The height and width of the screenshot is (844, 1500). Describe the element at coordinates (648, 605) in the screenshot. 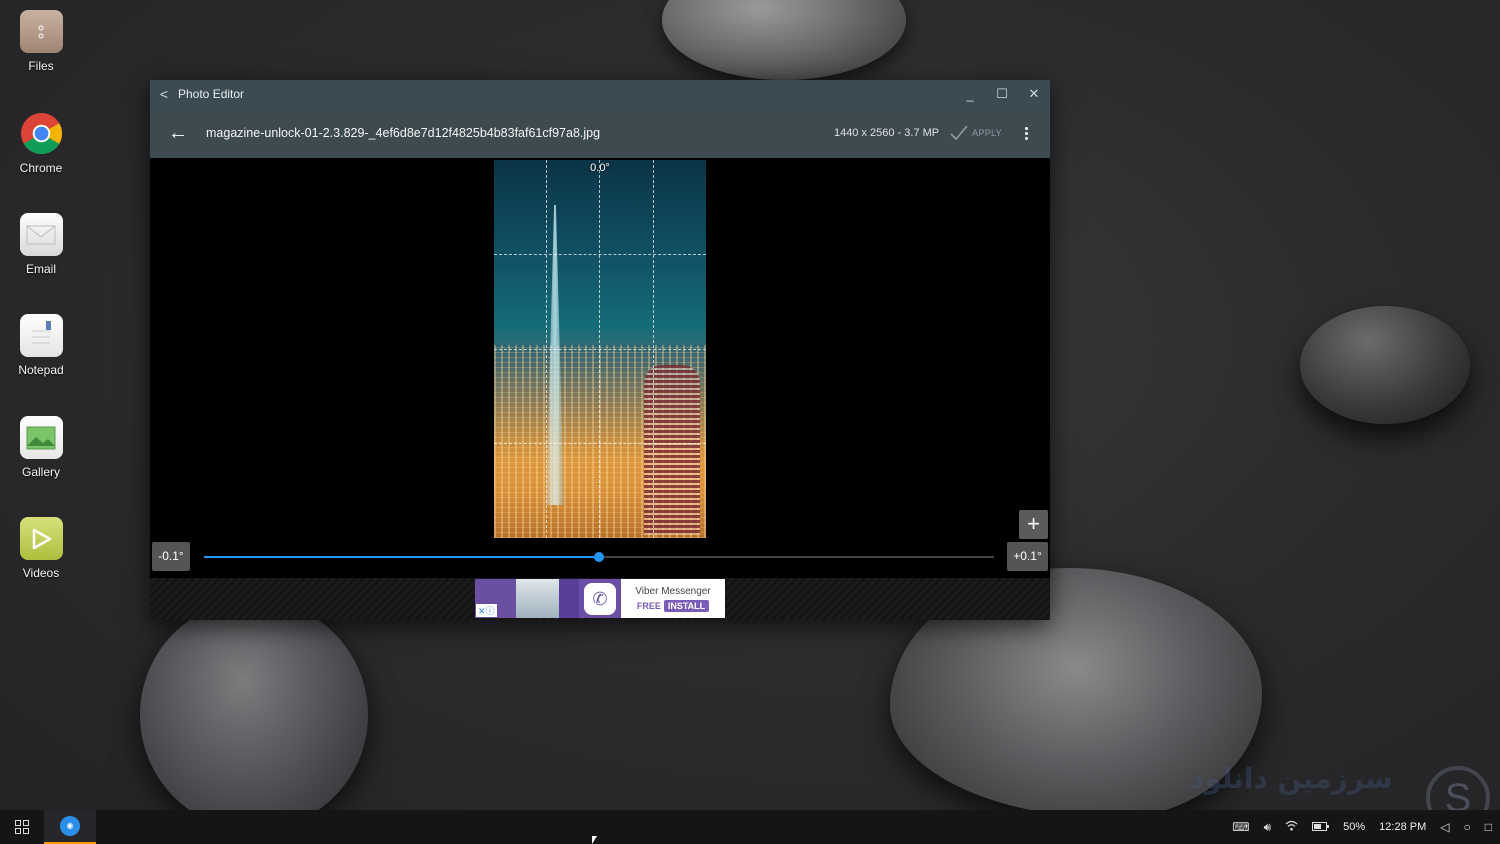

I see `ad-free-label: FREE` at that location.